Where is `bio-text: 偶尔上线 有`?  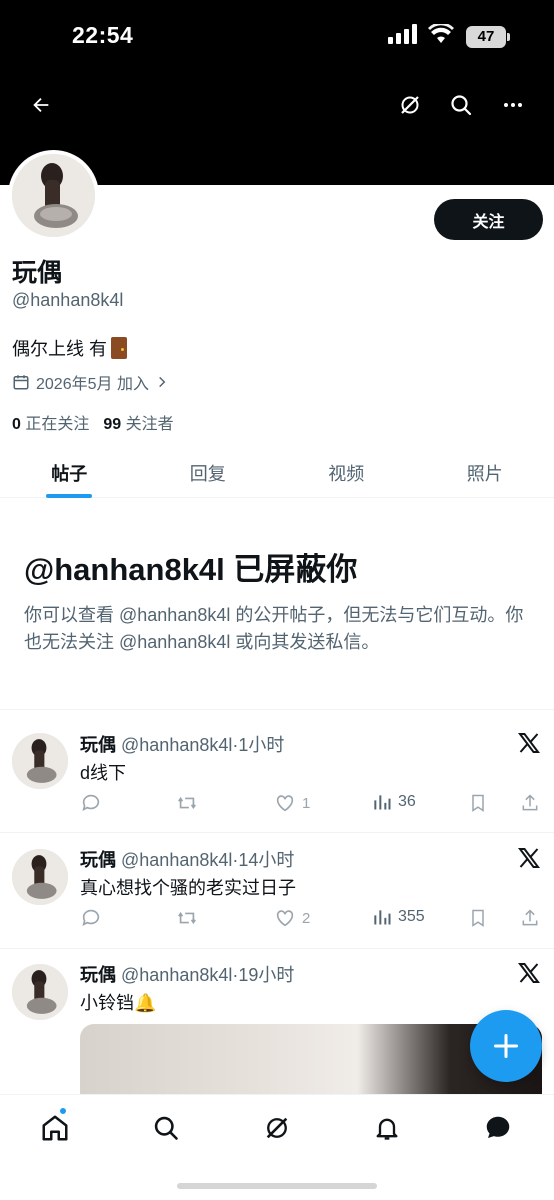 bio-text: 偶尔上线 有 is located at coordinates (60, 349).